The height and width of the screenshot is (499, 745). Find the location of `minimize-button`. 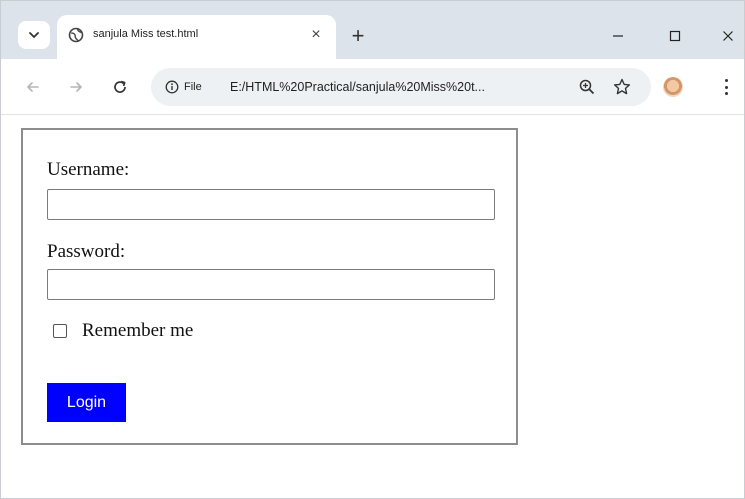

minimize-button is located at coordinates (618, 36).